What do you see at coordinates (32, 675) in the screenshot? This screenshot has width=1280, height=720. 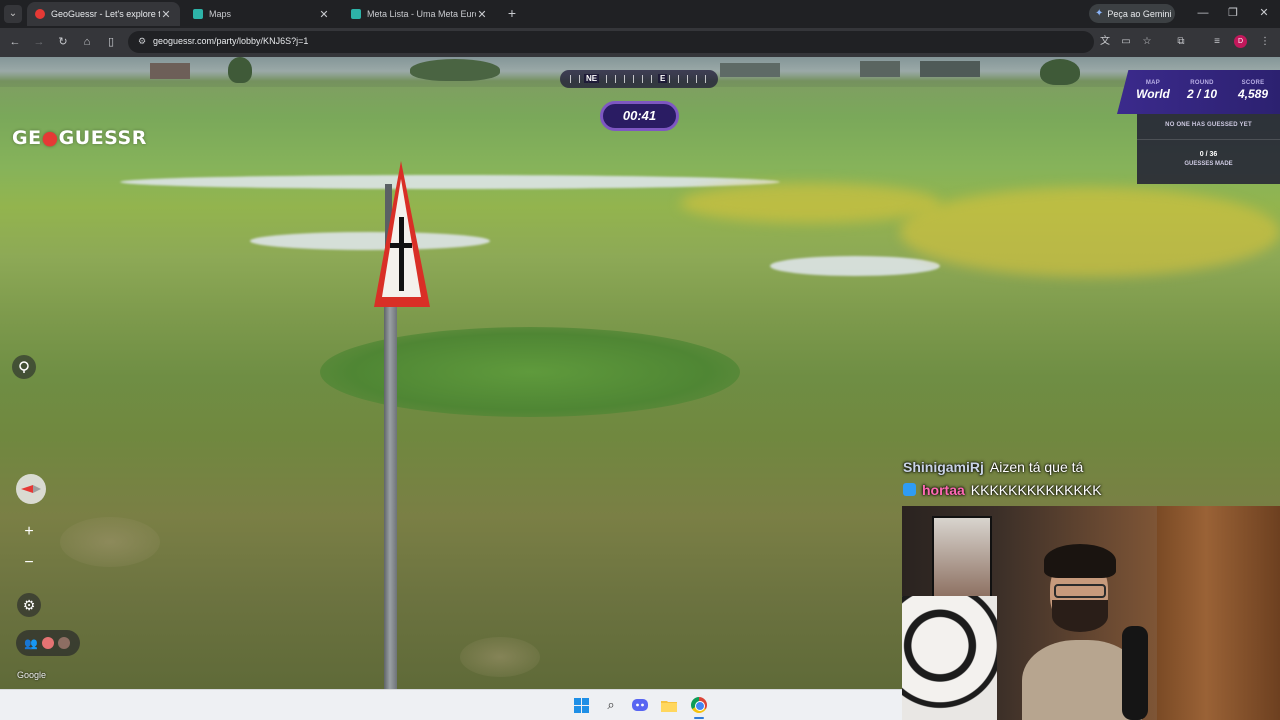 I see `google-attribution: Google` at bounding box center [32, 675].